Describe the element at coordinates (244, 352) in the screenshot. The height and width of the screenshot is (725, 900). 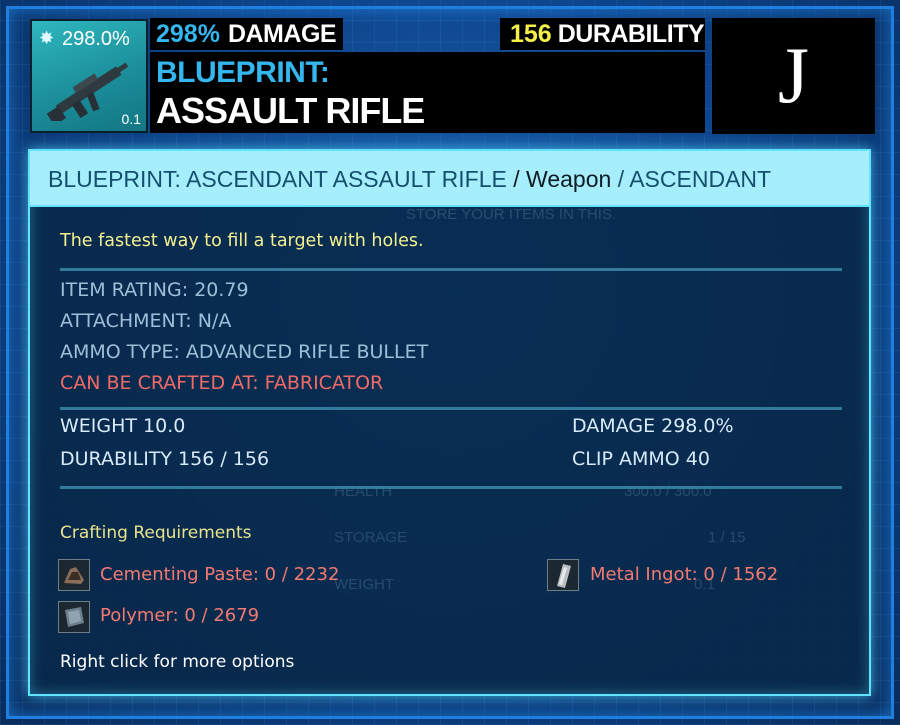
I see `ammo-type: AMMO TYPE: ADVANCED RIFLE BULLET` at that location.